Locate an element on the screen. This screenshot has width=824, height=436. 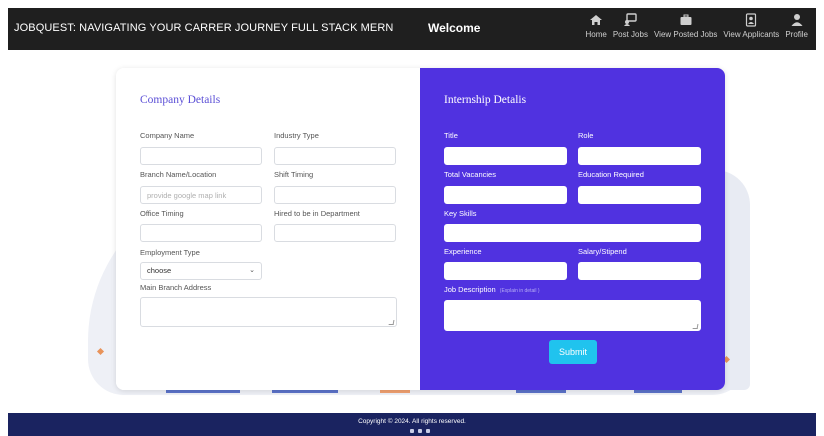
post-jobs-icon is located at coordinates (631, 19).